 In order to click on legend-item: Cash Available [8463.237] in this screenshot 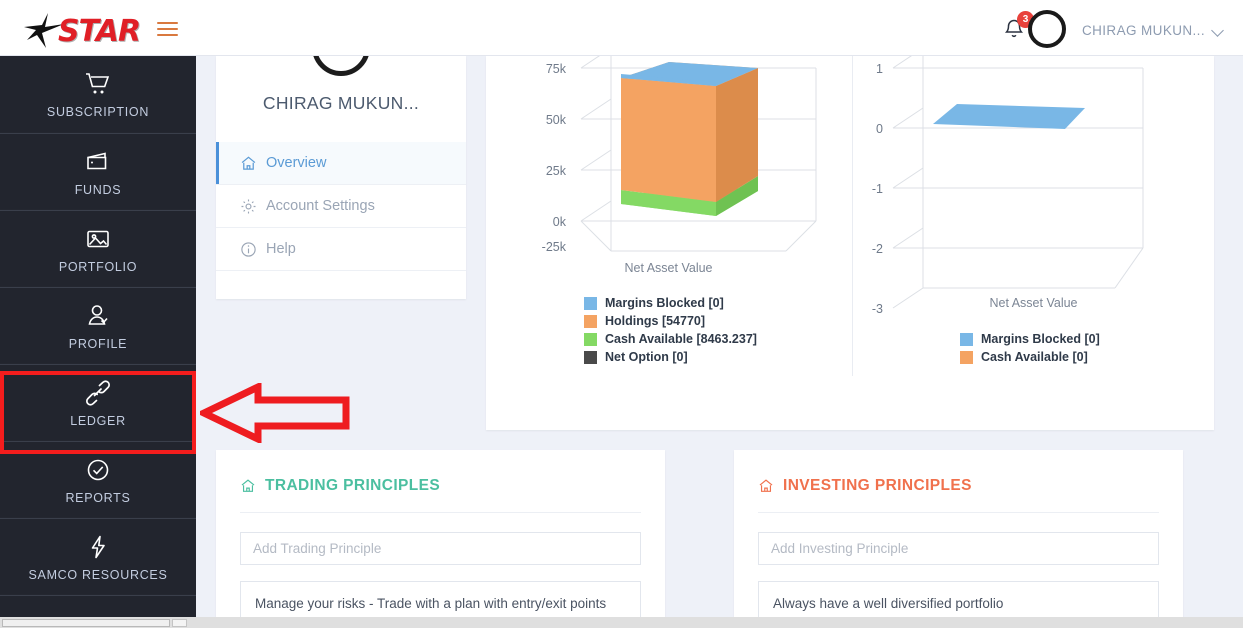, I will do `click(670, 339)`.